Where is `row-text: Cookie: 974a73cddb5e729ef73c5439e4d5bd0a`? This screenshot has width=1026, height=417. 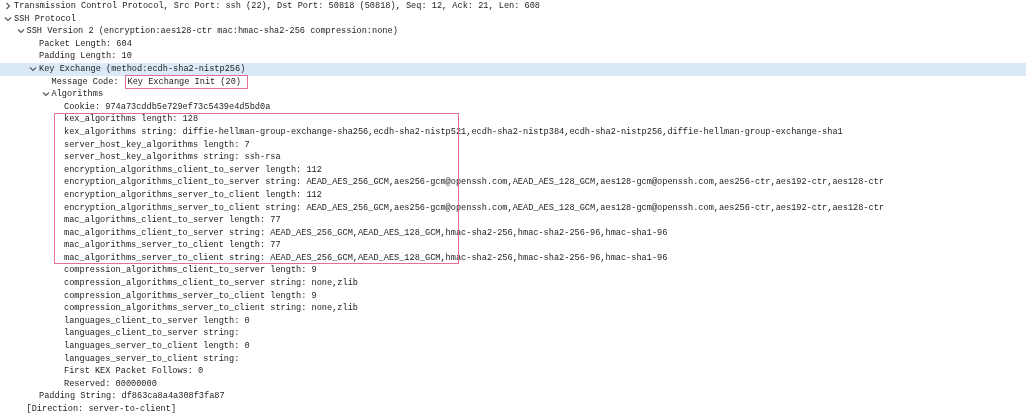 row-text: Cookie: 974a73cddb5e729ef73c5439e4d5bd0a is located at coordinates (167, 107).